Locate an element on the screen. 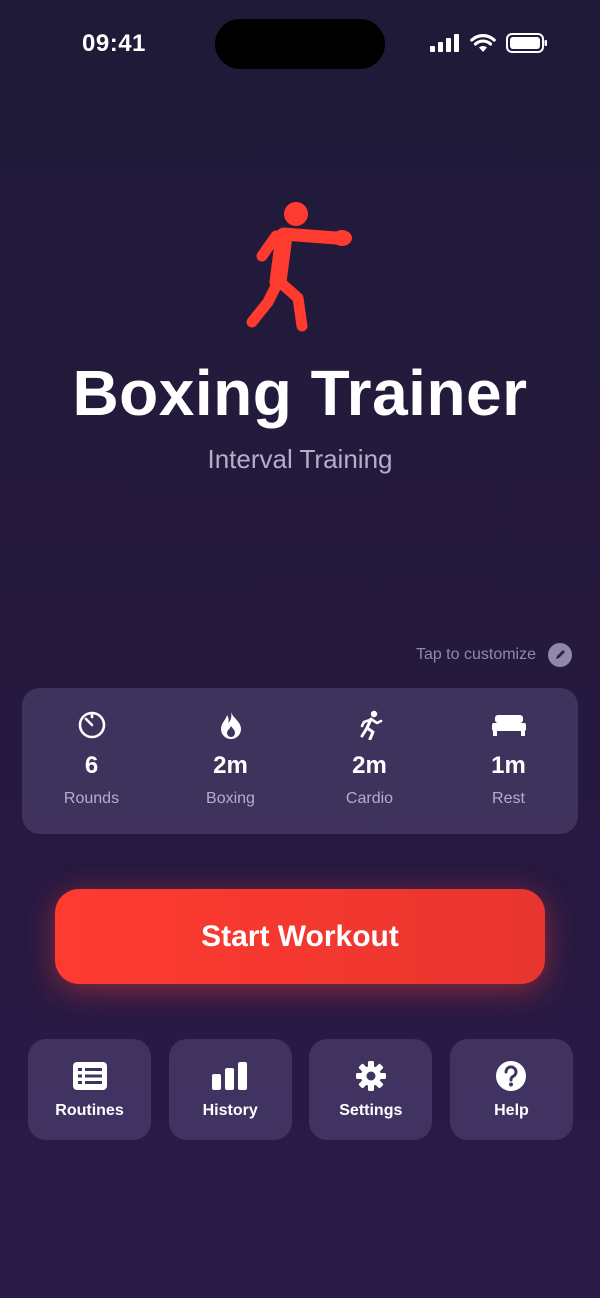 This screenshot has height=1298, width=600. stat-boxing: 2m Boxing is located at coordinates (230, 761).